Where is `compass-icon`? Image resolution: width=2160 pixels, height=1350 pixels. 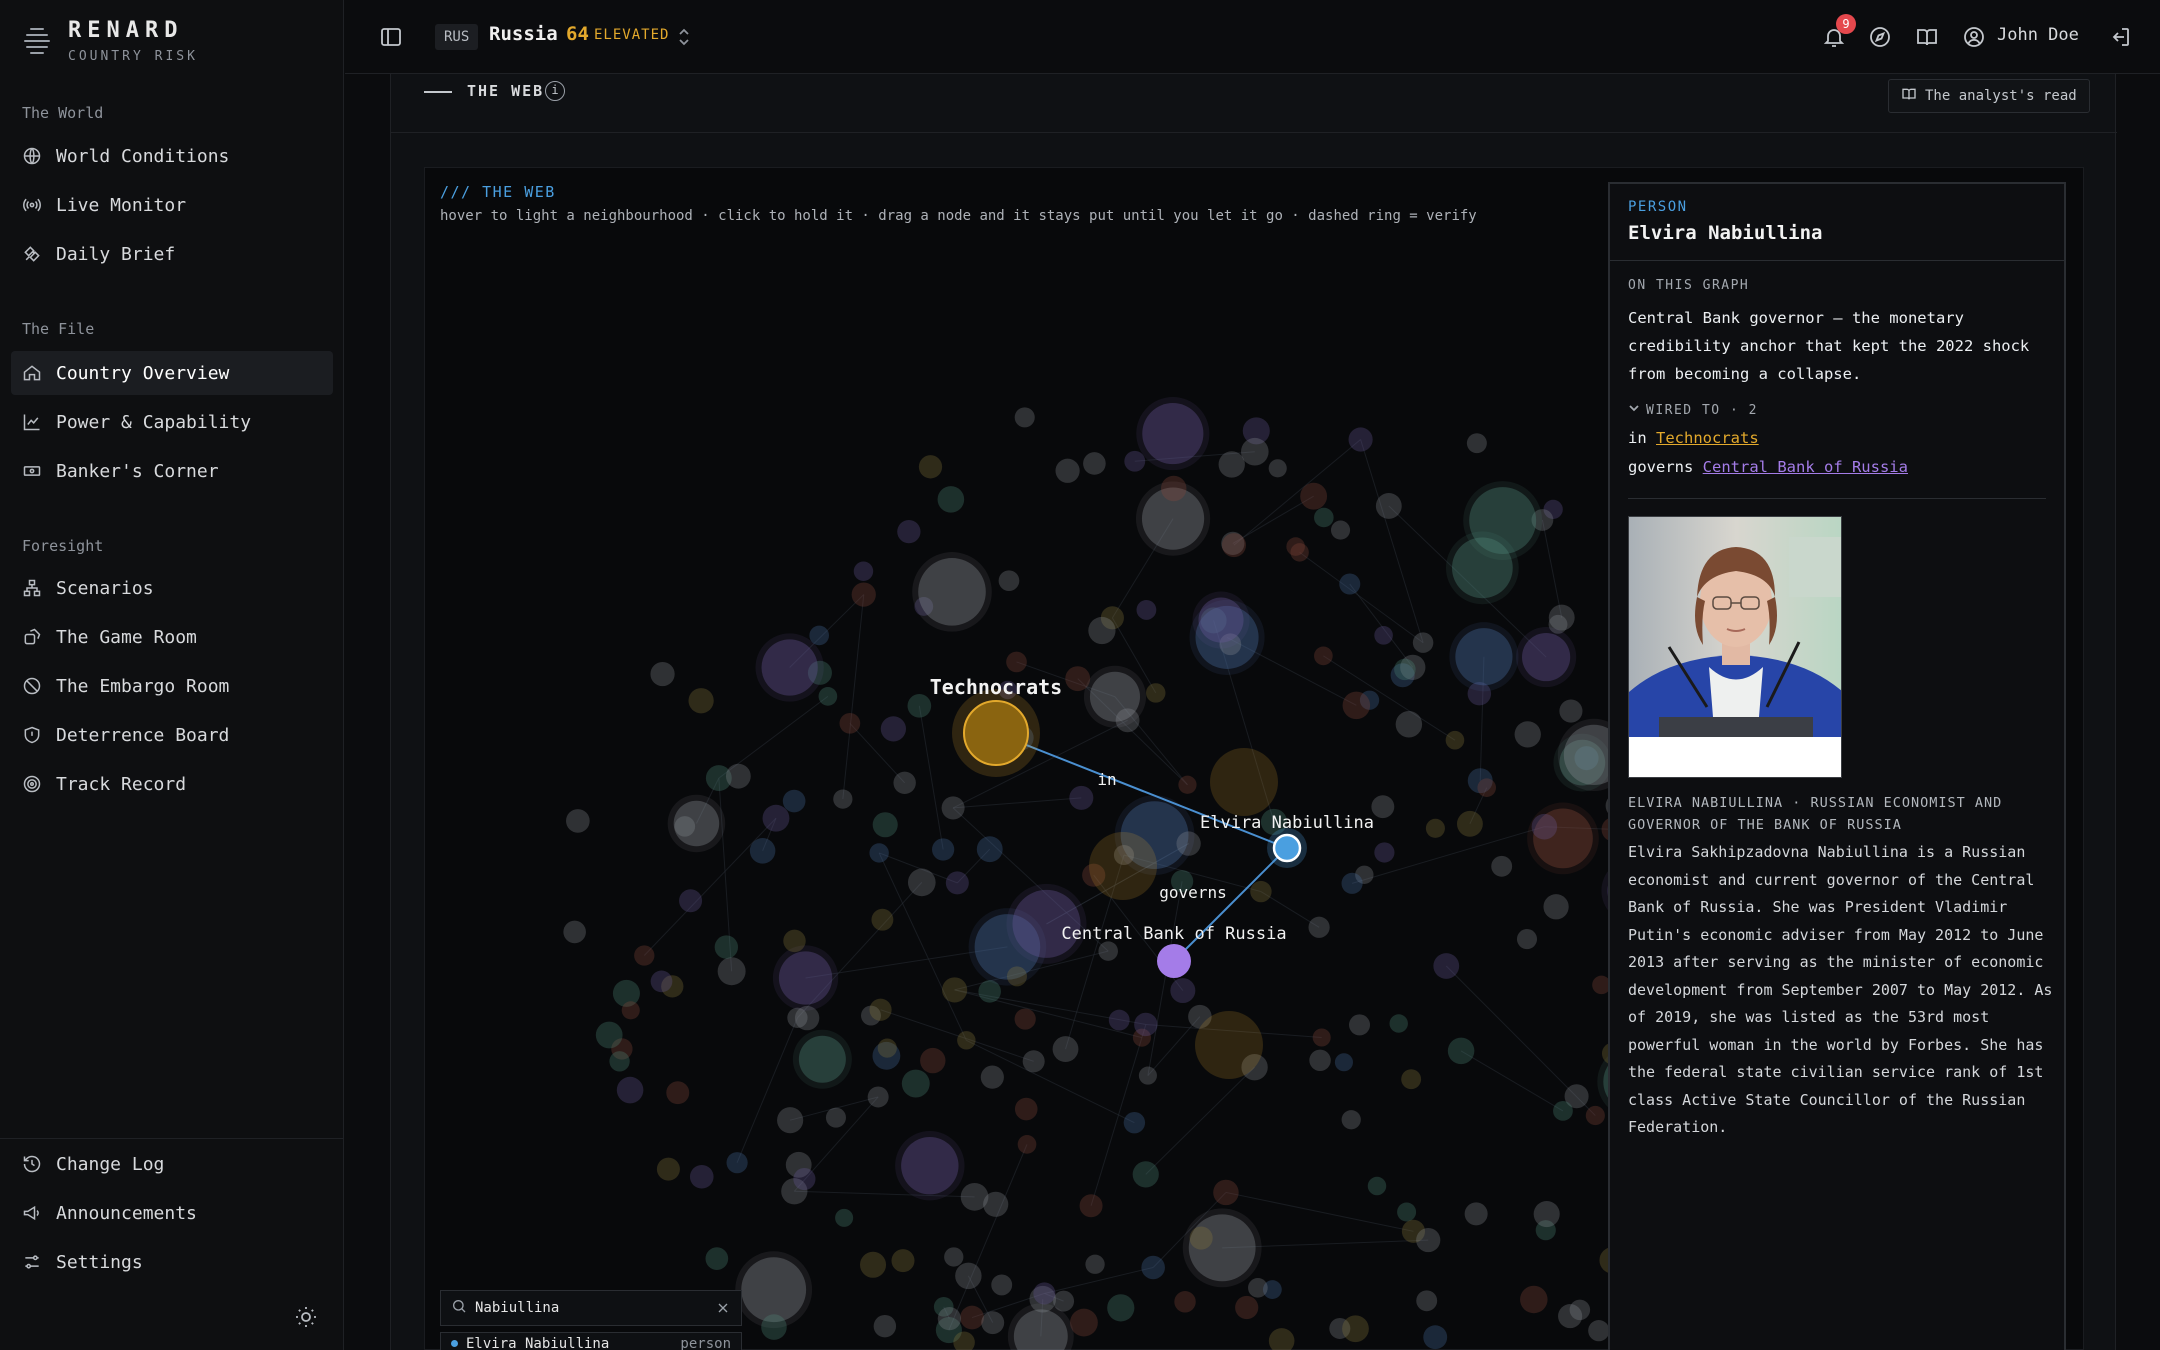 compass-icon is located at coordinates (1880, 37).